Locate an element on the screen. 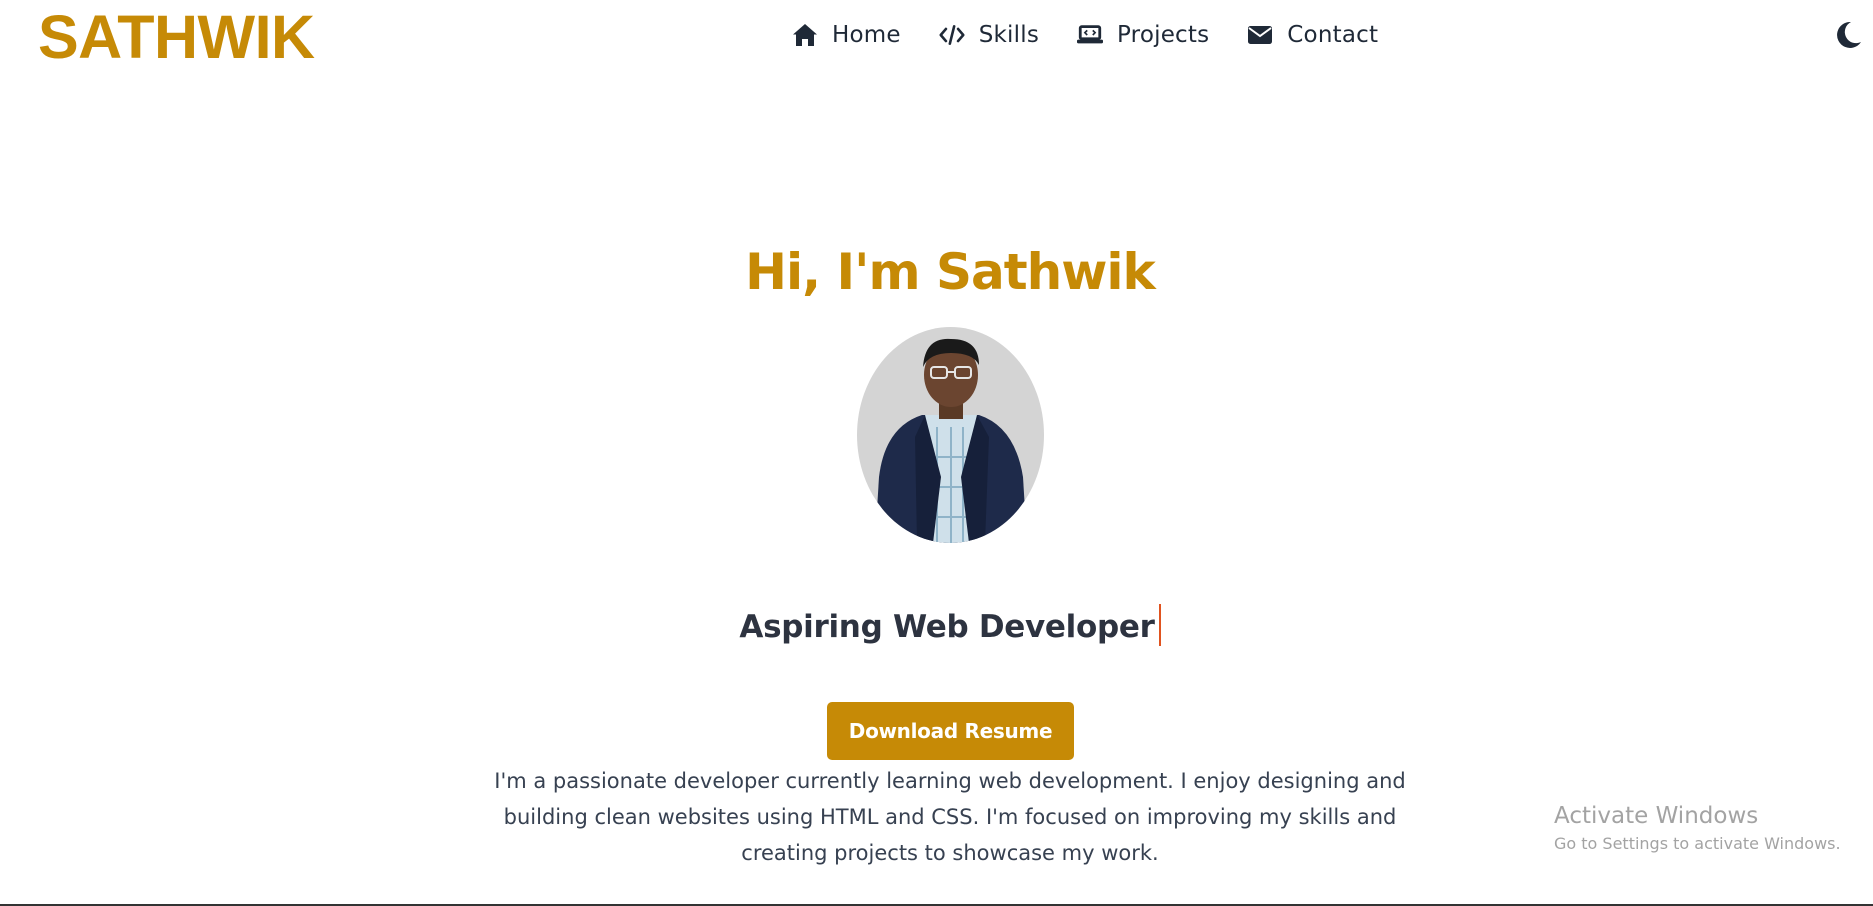  nav-skills: Skills is located at coordinates (989, 35).